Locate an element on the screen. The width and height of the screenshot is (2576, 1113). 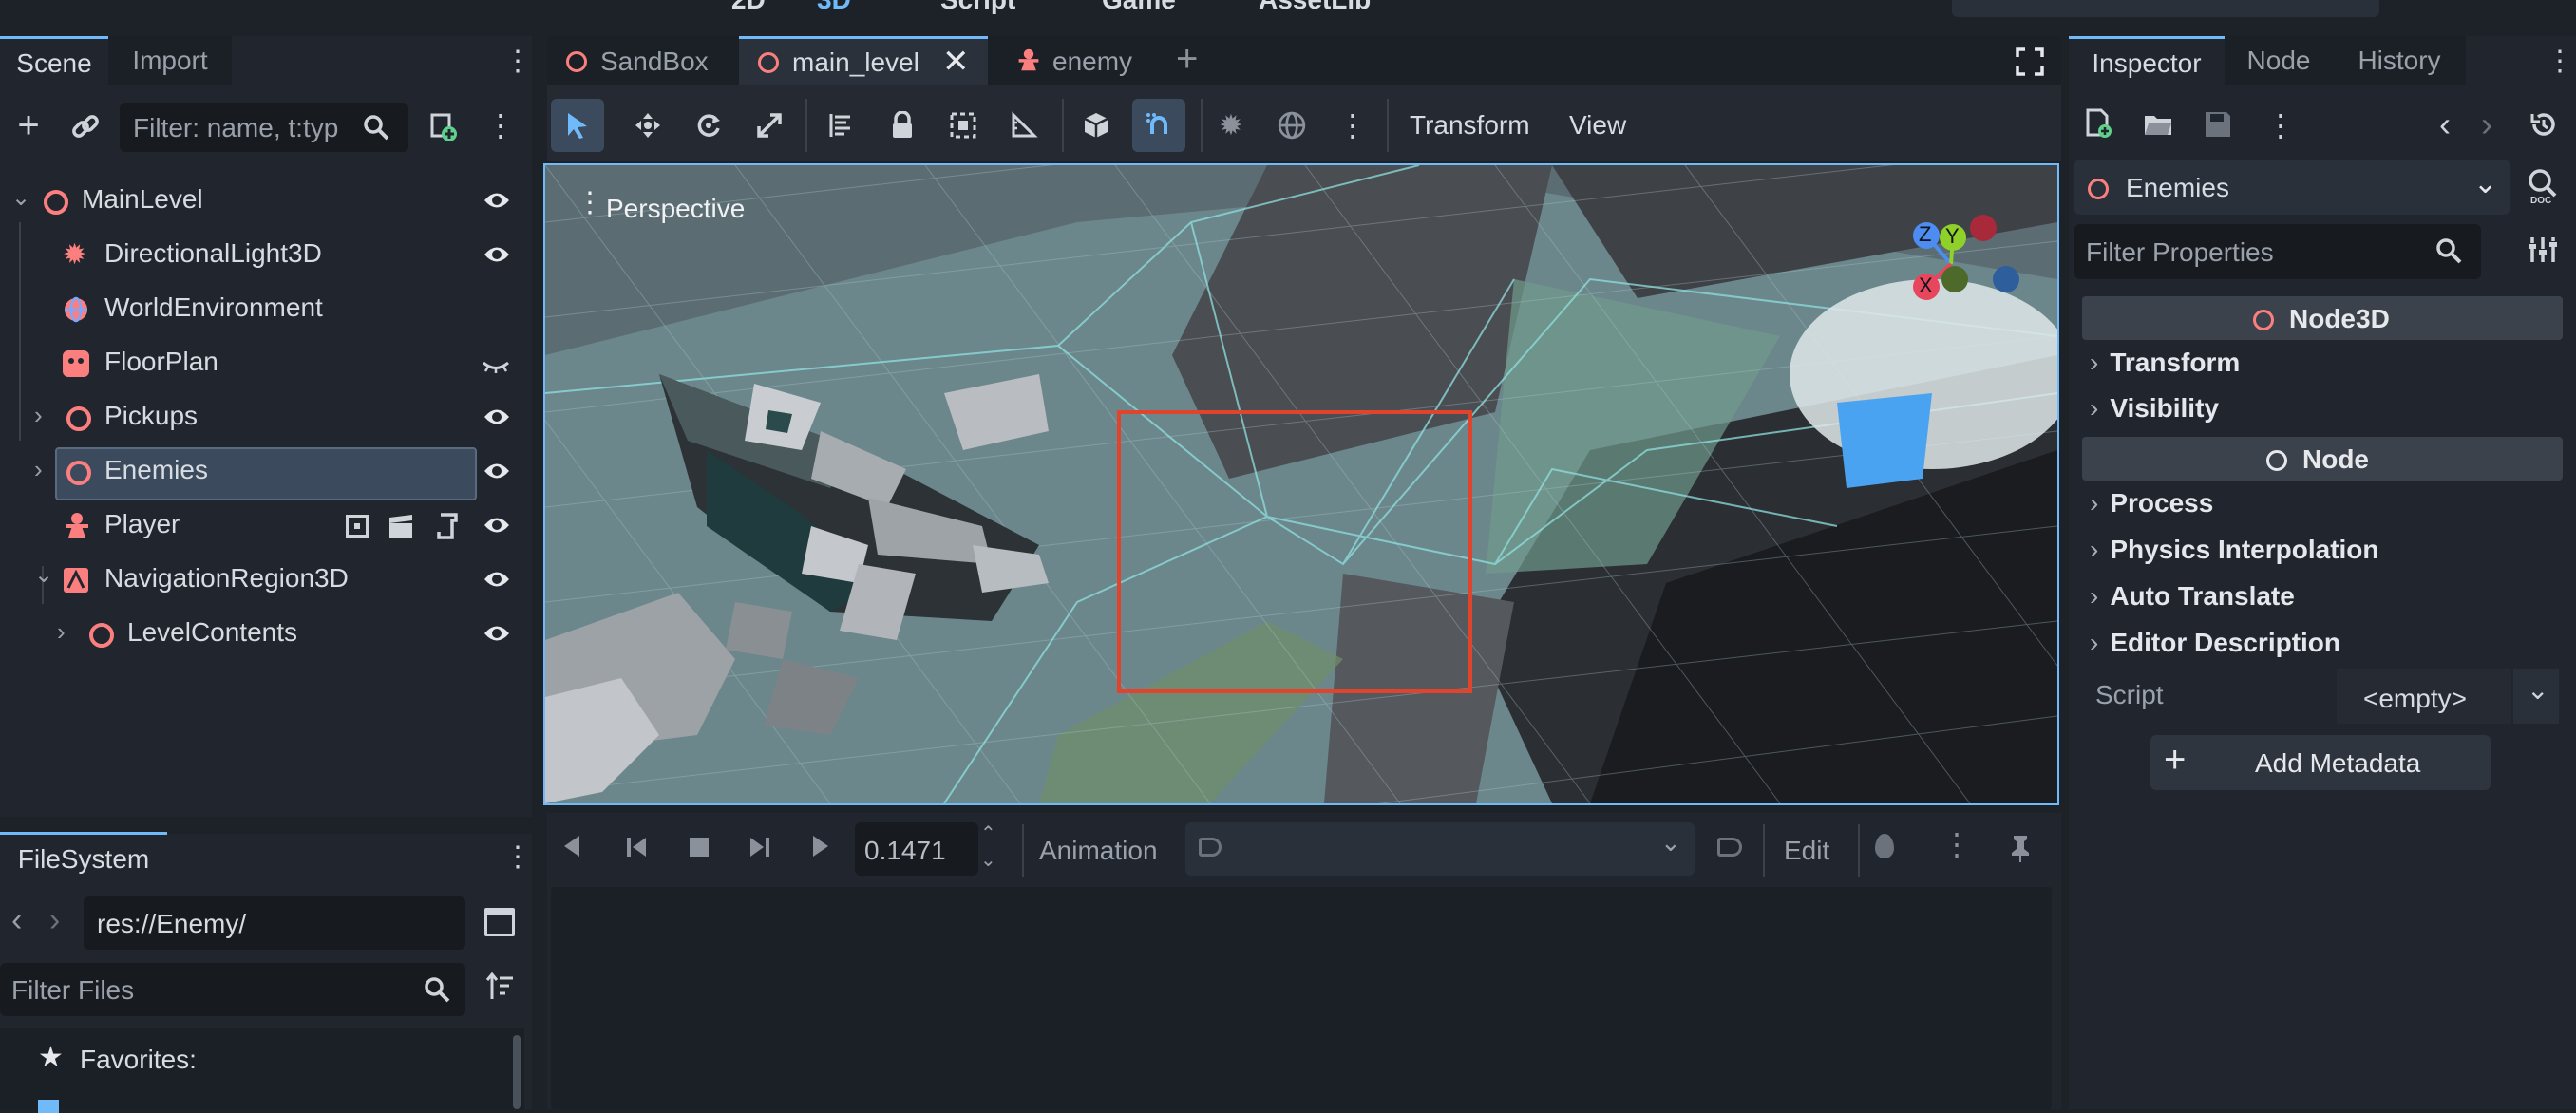
tree-item-levelcontents: › LevelContents is located at coordinates (266, 634).